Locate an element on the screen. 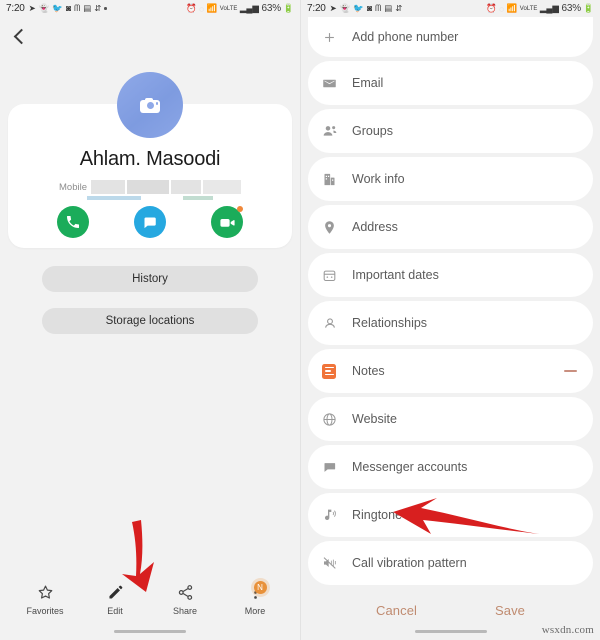 The image size is (600, 640). field-row-notes: Notes is located at coordinates (450, 371).